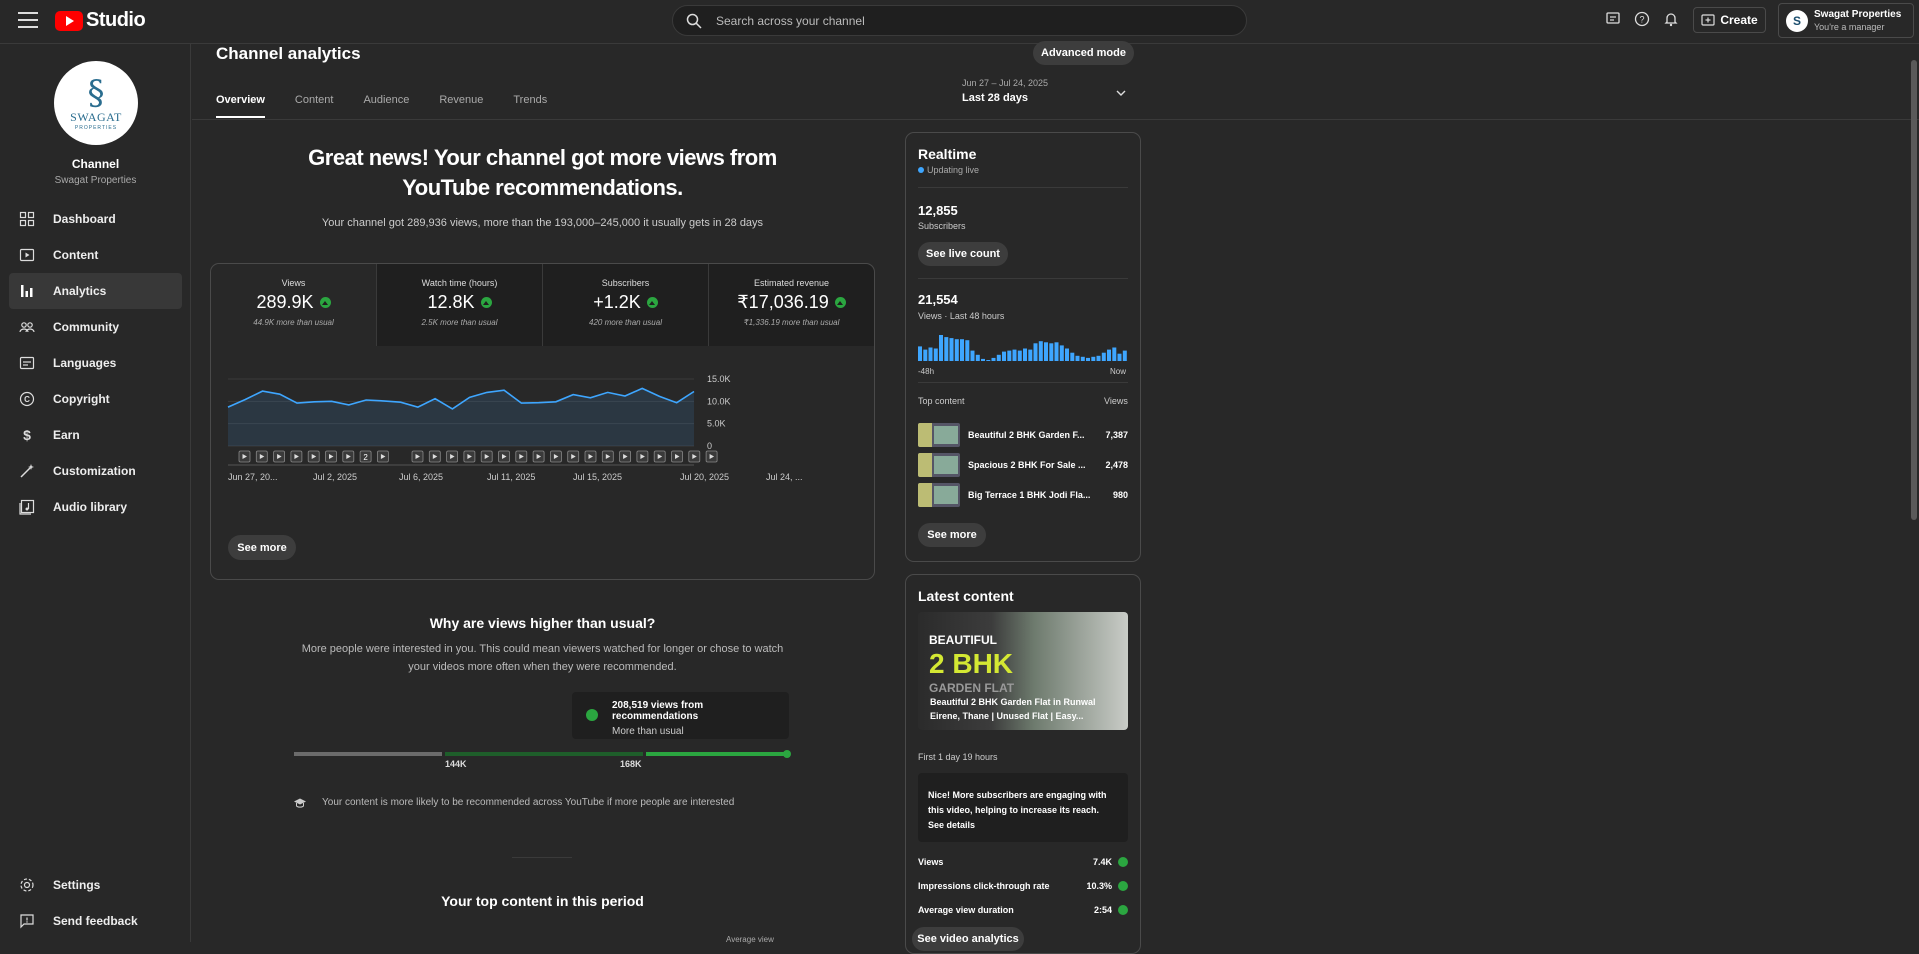  I want to click on captions-icon, so click(1613, 19).